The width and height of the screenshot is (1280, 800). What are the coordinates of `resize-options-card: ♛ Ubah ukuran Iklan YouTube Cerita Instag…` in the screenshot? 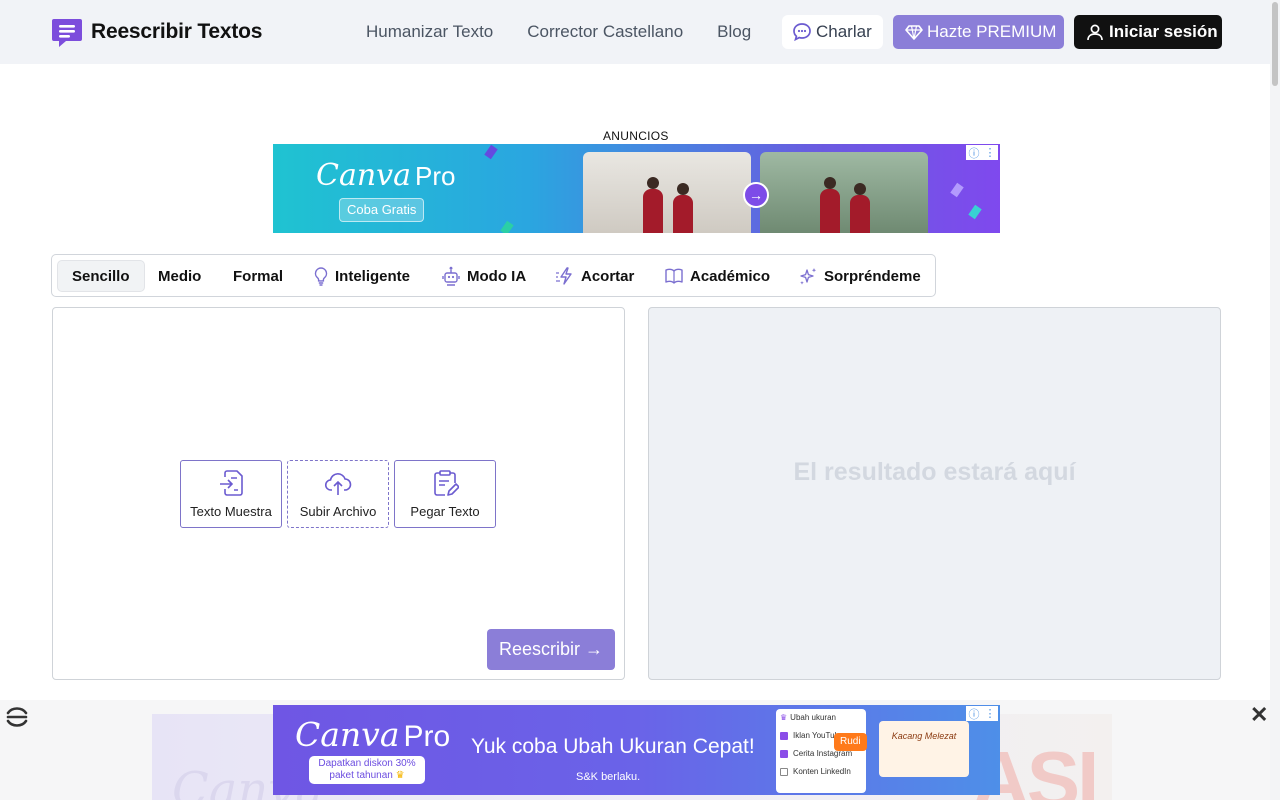 It's located at (821, 751).